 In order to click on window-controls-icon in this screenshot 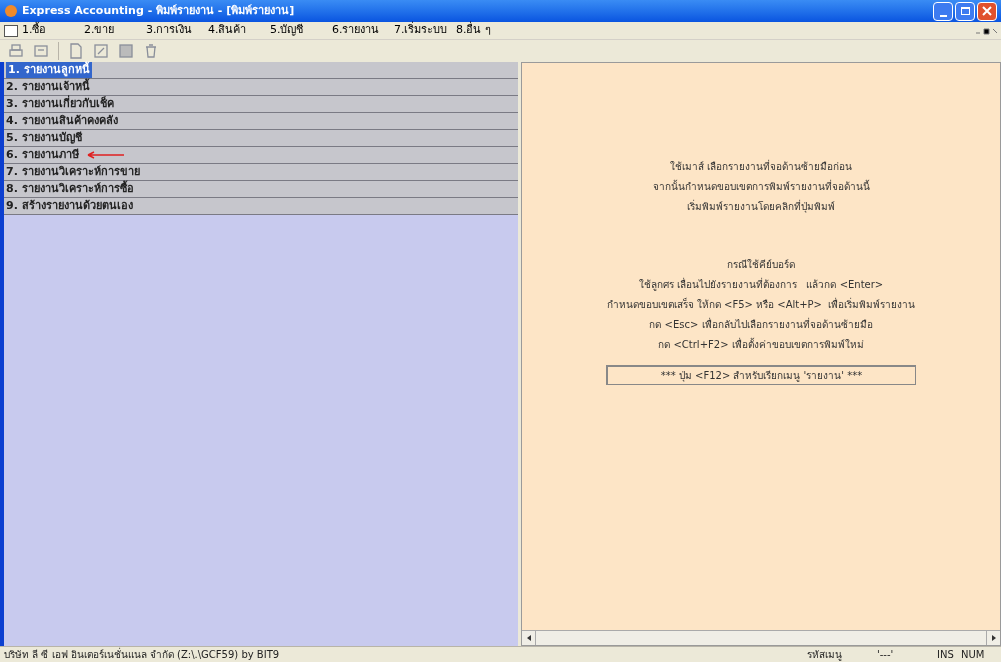, I will do `click(986, 30)`.